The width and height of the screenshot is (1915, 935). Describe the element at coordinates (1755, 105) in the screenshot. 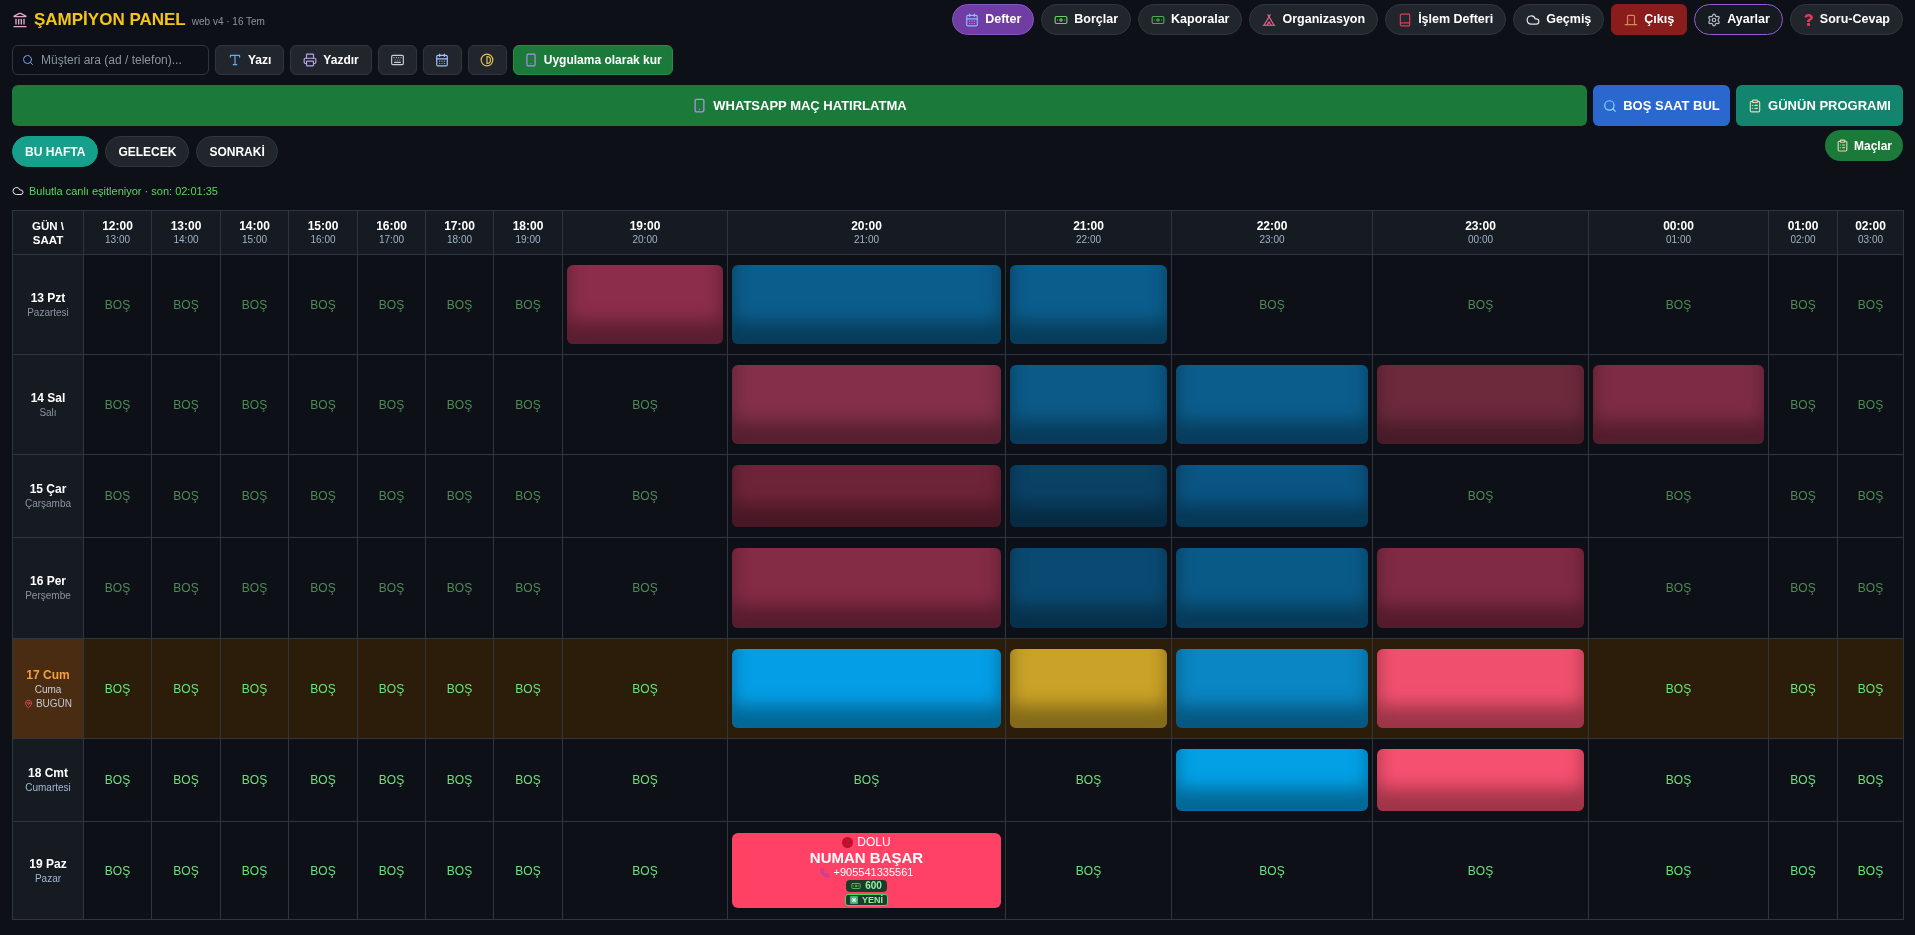

I see `clipboard-icon` at that location.